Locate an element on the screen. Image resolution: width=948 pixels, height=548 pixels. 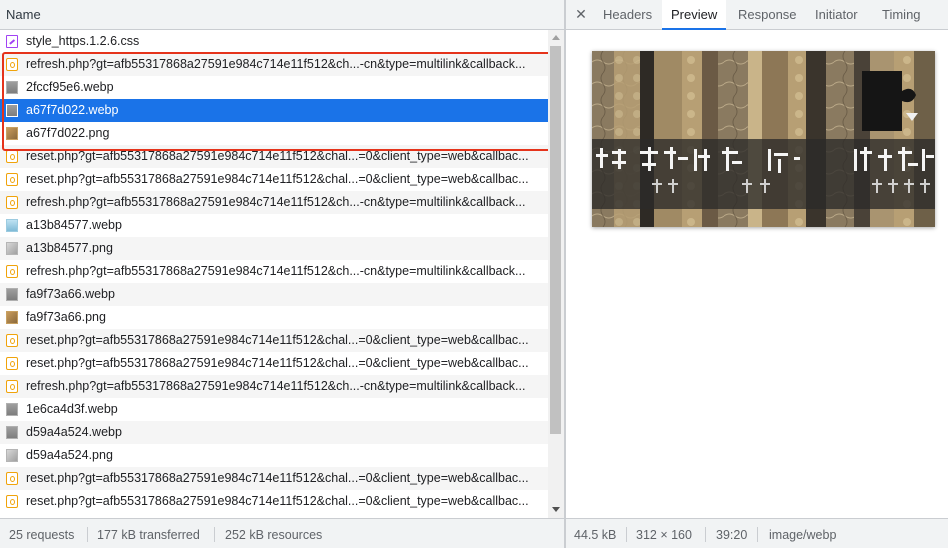
request-row: d59a4a524.png is located at coordinates (274, 455).